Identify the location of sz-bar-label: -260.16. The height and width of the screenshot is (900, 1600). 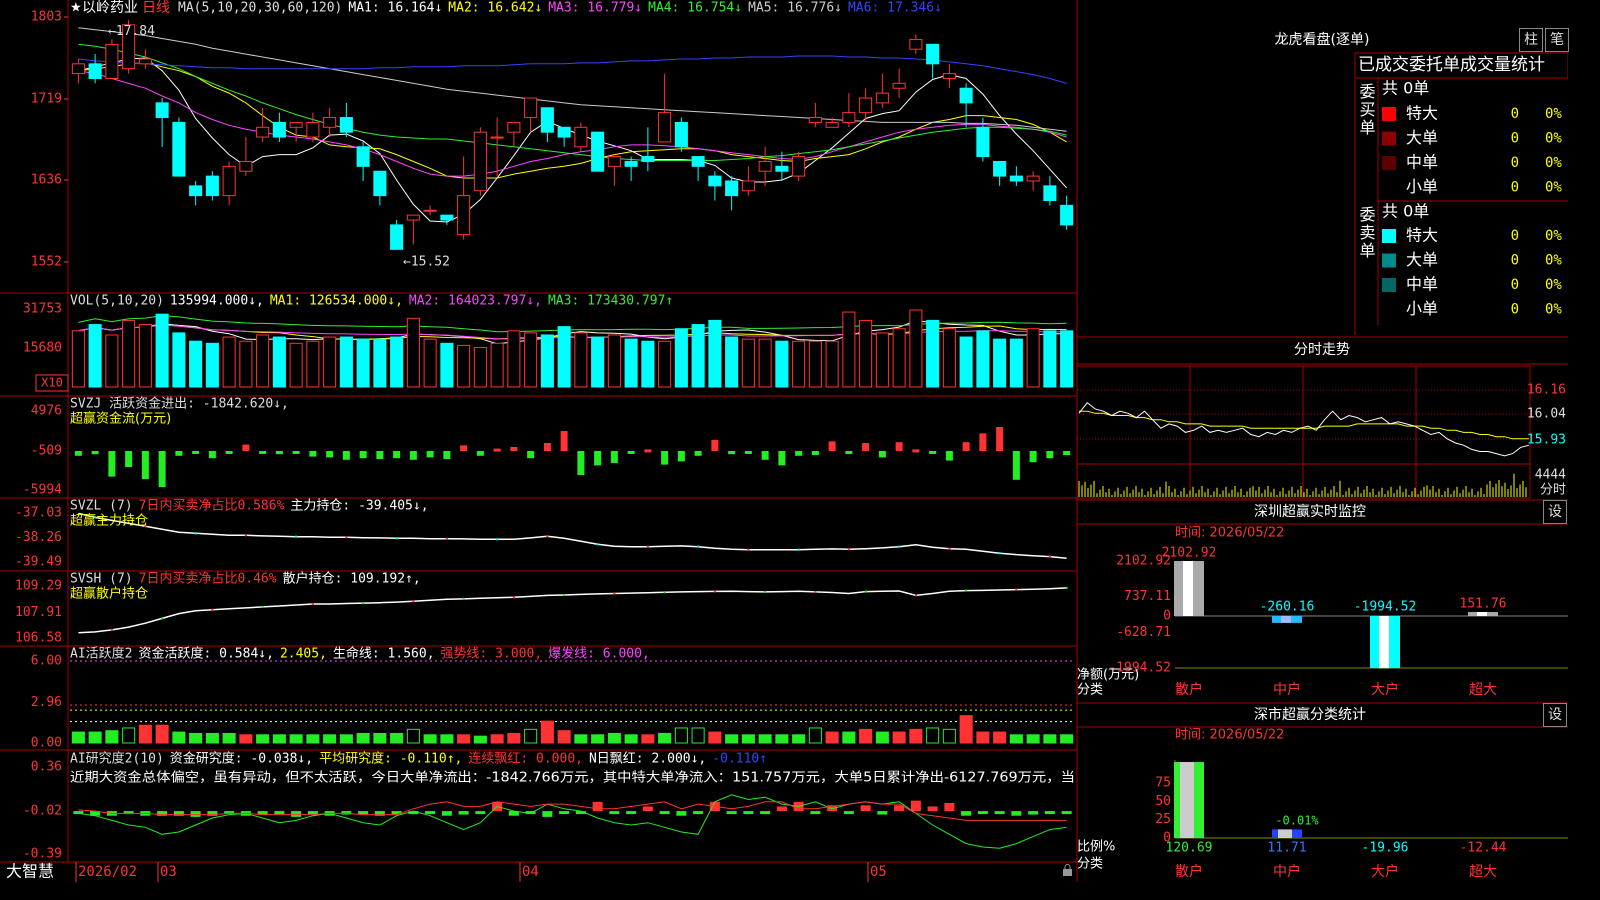
(1287, 607).